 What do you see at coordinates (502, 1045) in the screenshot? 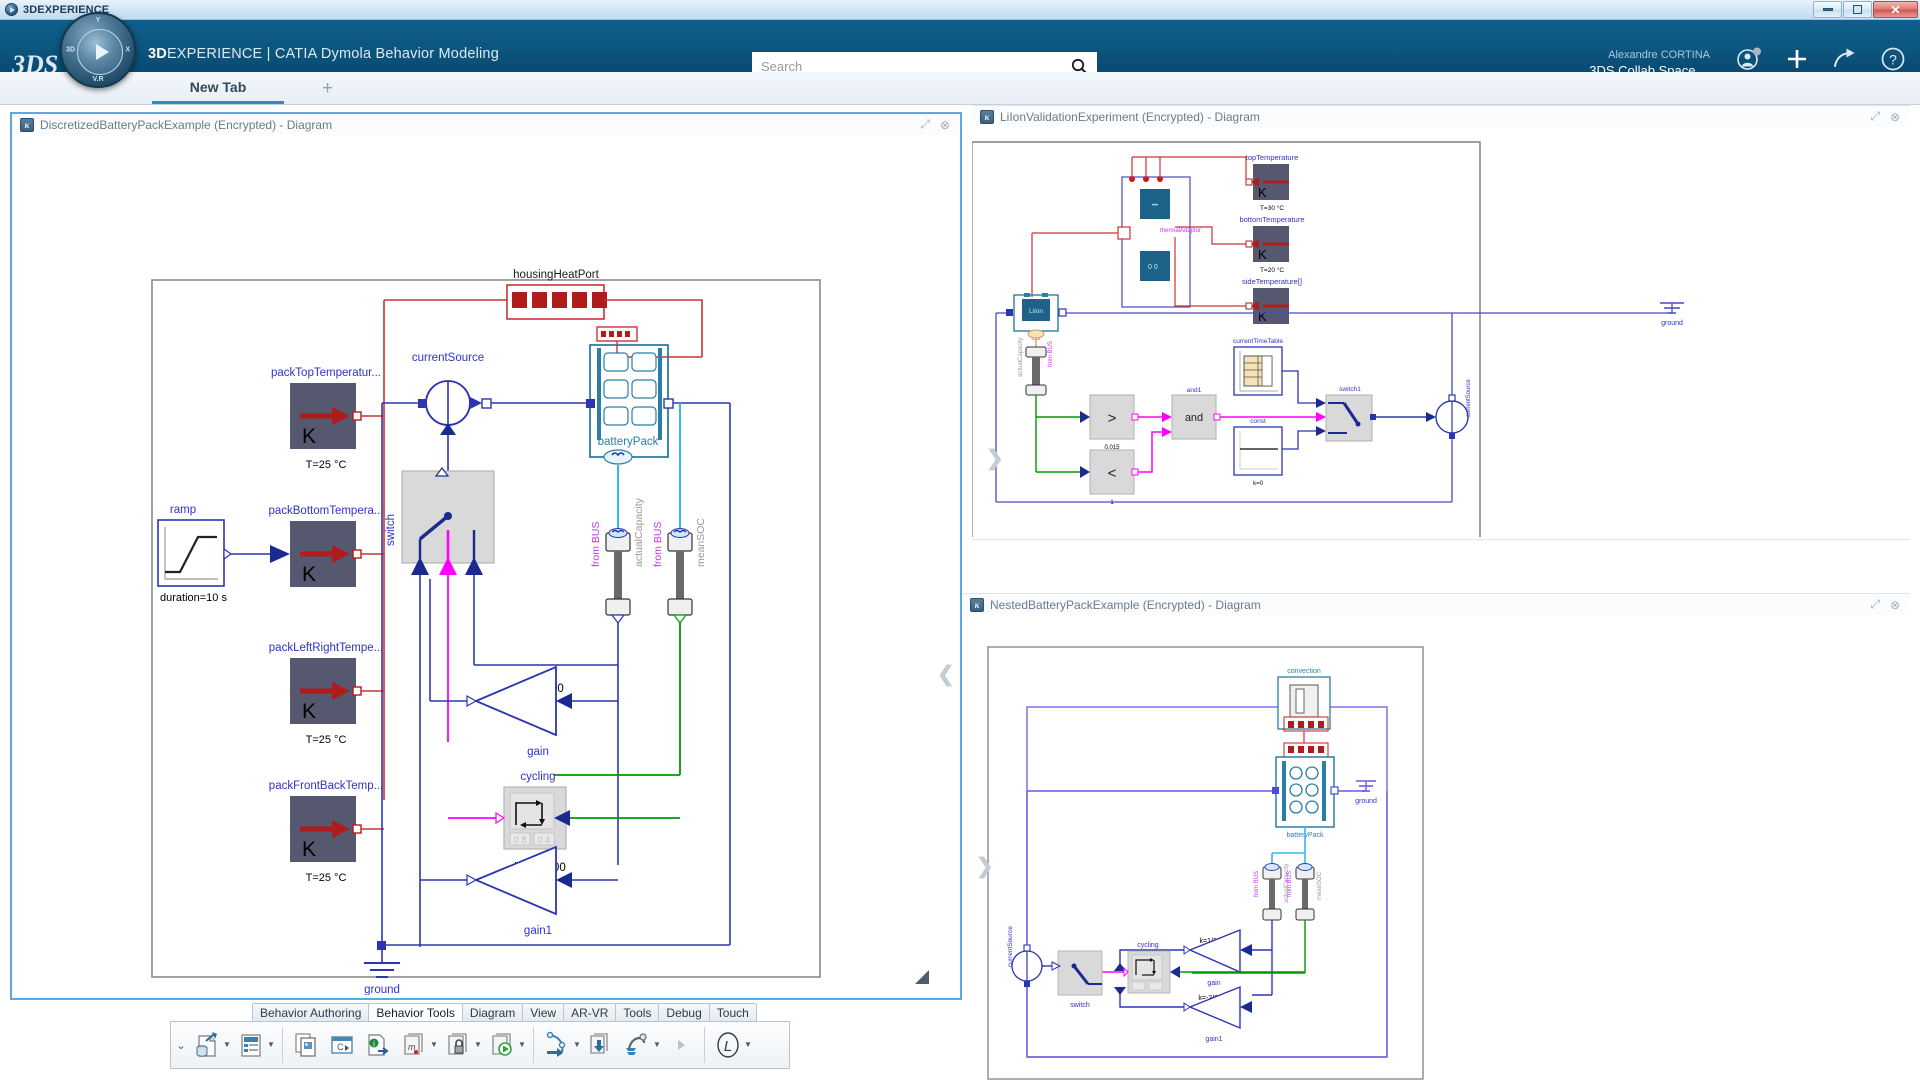
I see `run-models-icon` at bounding box center [502, 1045].